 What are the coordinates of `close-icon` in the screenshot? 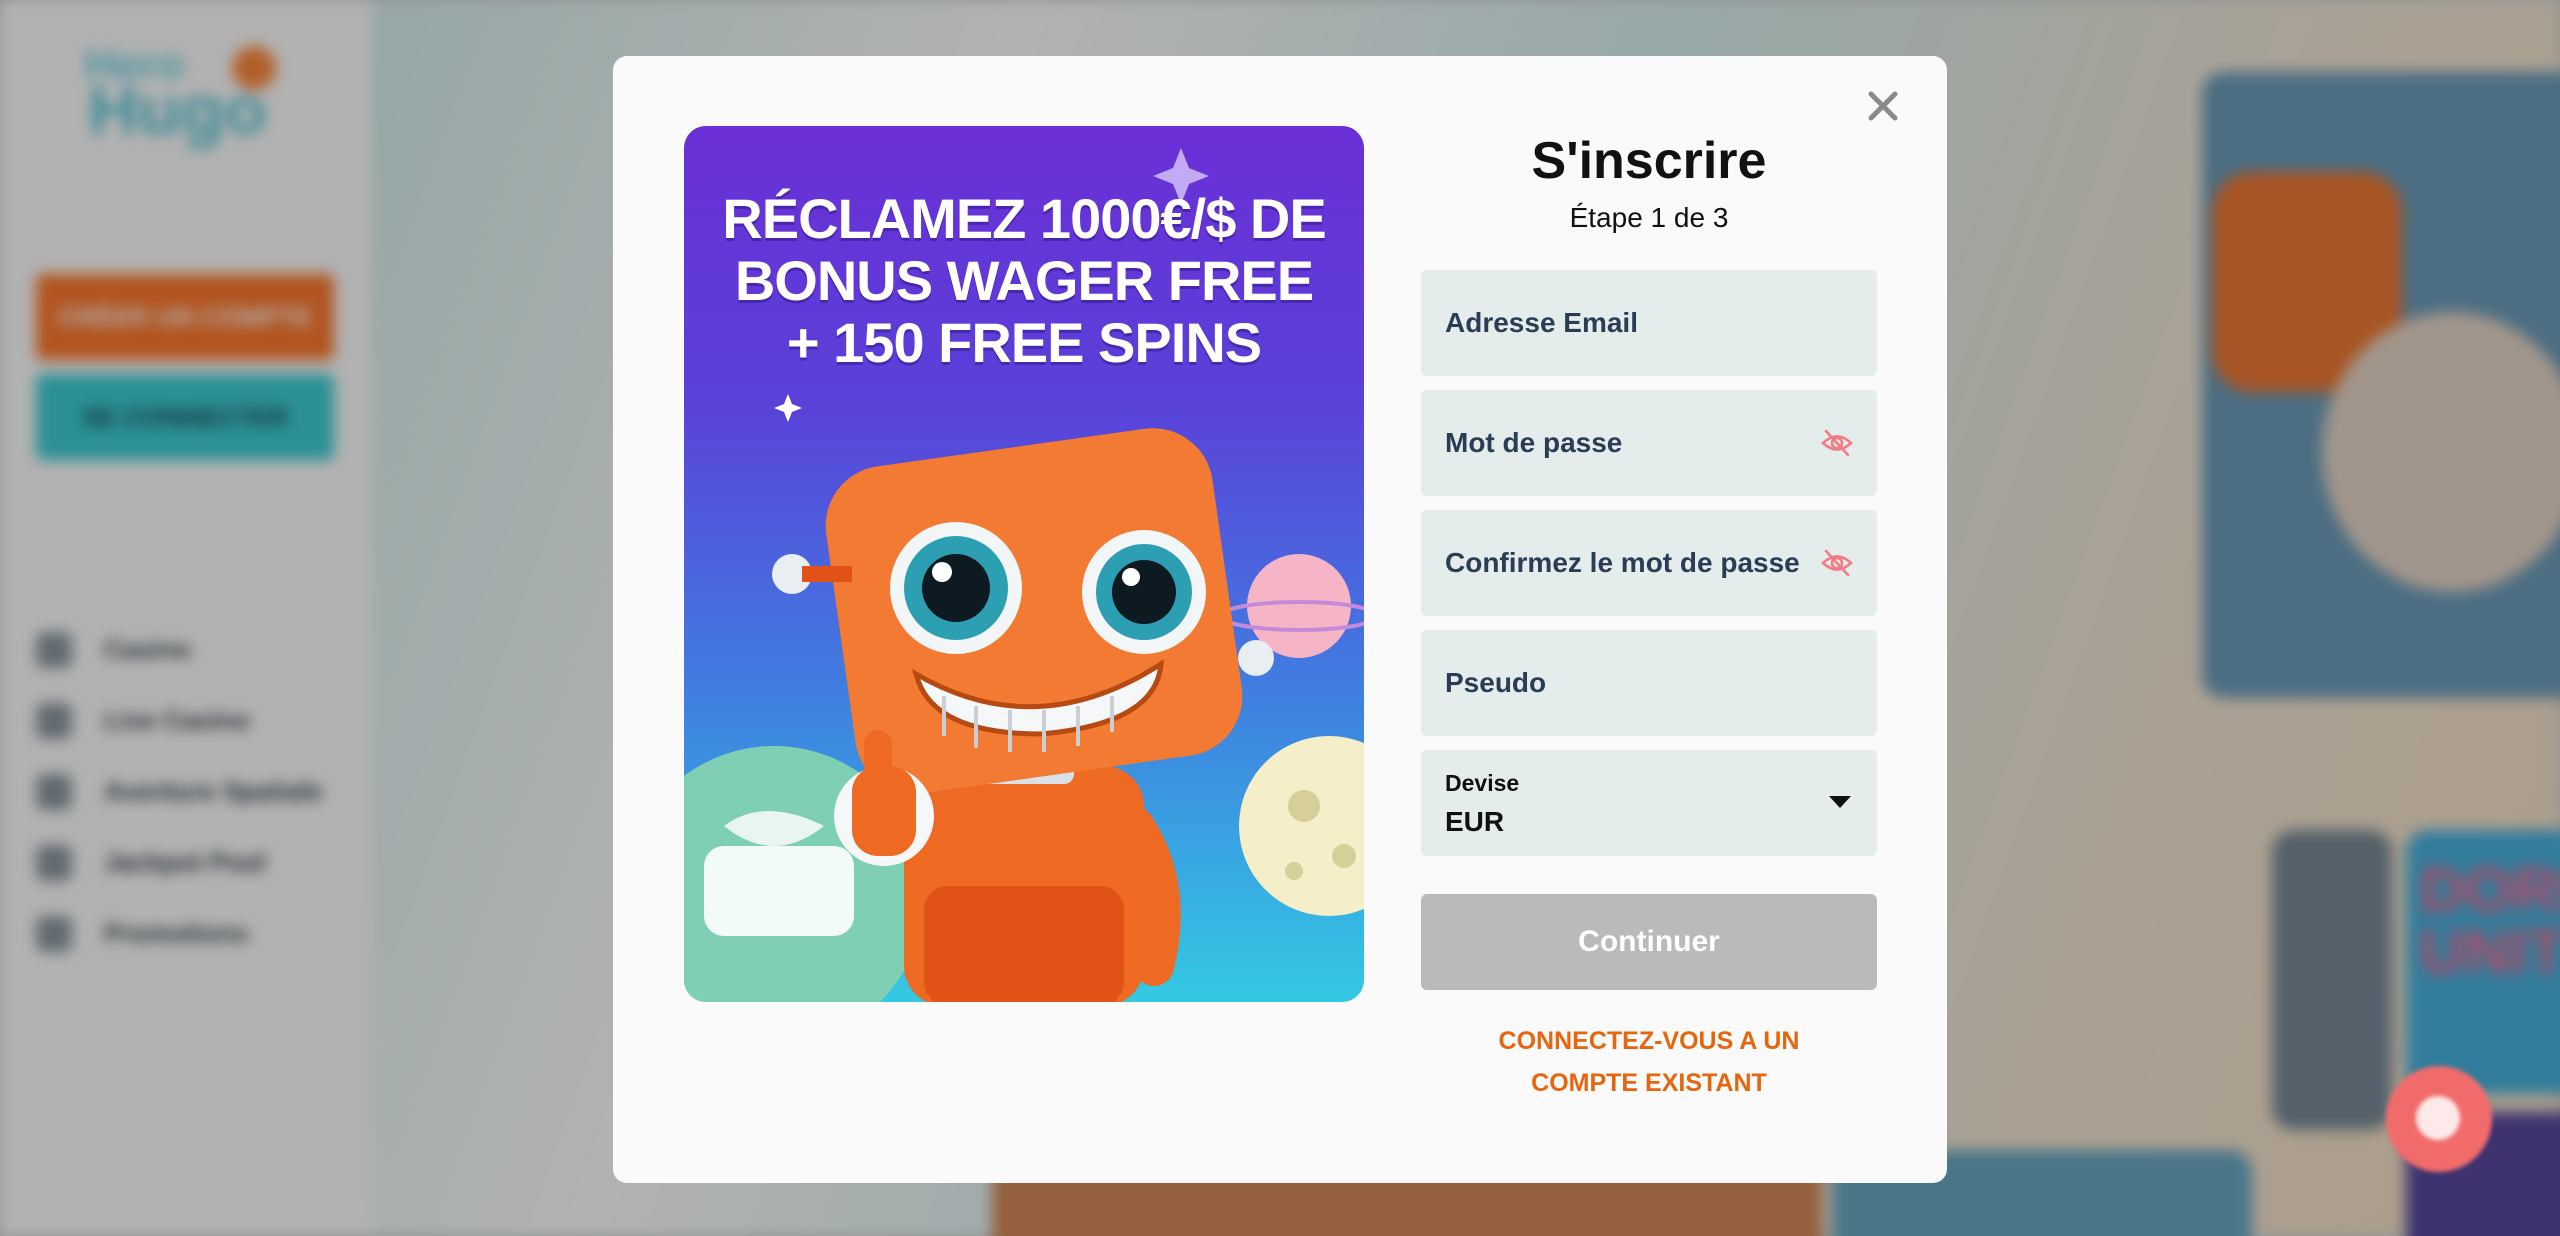 It's located at (1883, 106).